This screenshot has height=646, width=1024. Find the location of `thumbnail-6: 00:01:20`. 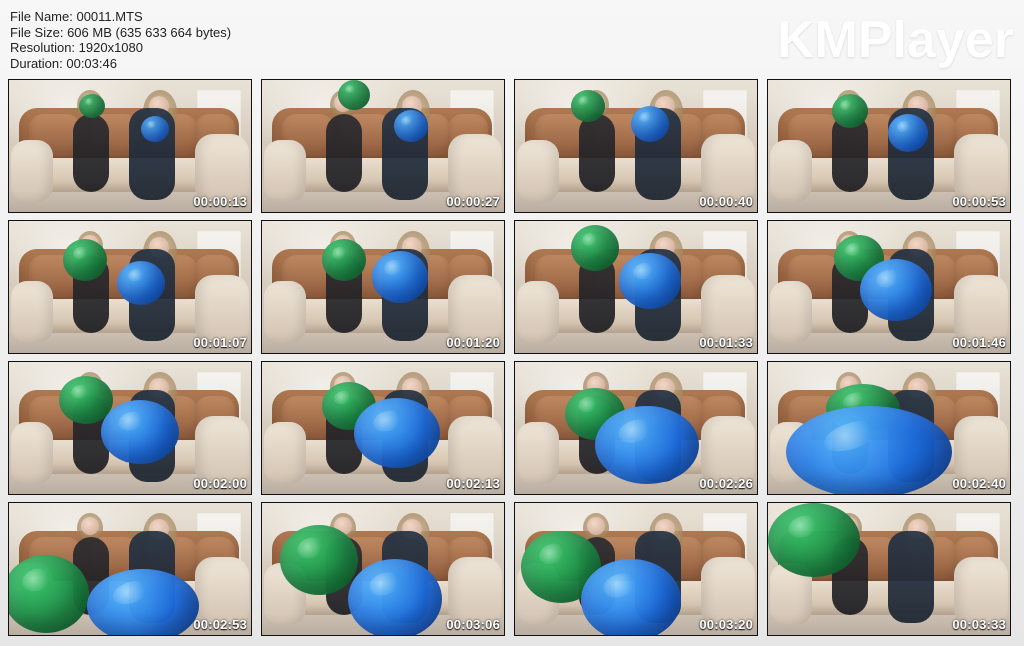

thumbnail-6: 00:01:20 is located at coordinates (383, 287).